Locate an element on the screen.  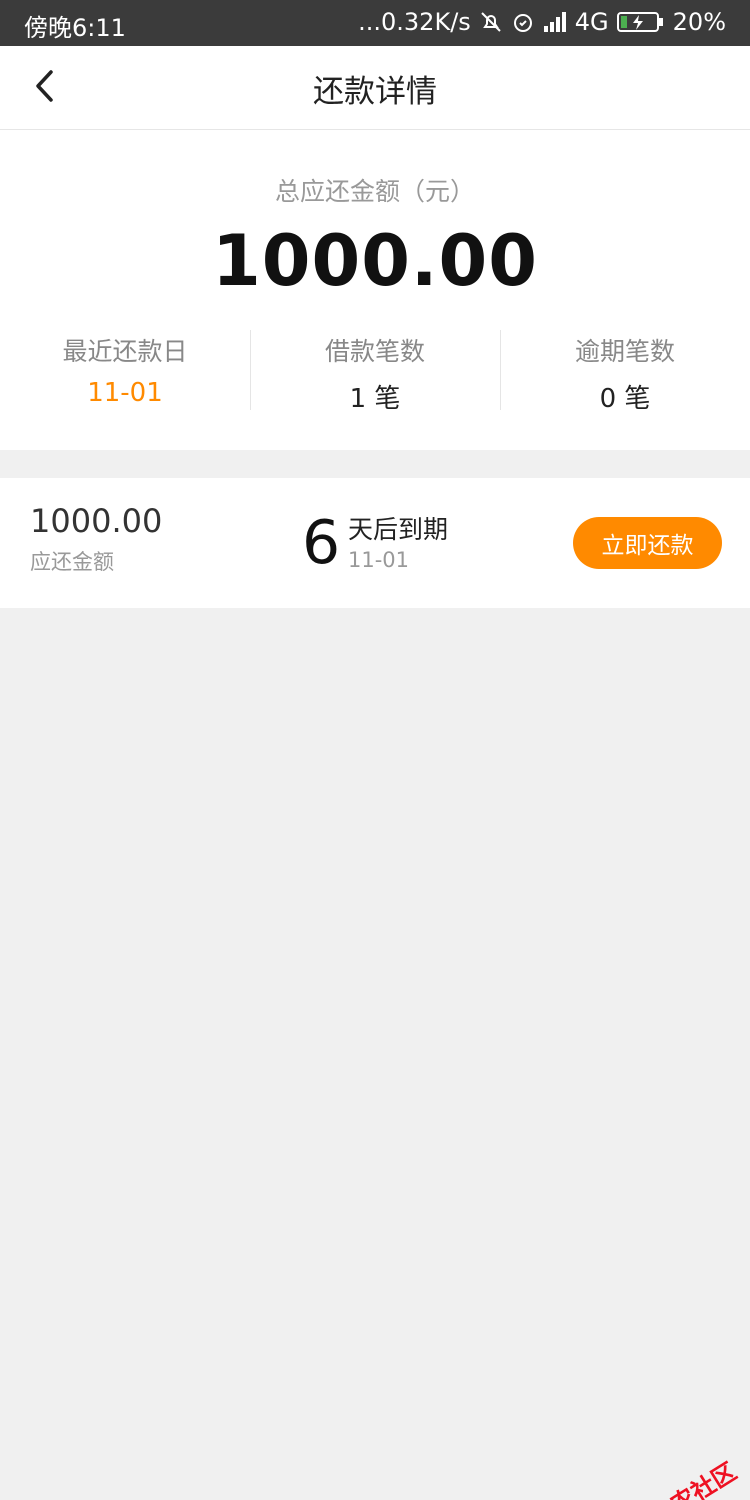
status-right: ...0.32K/s 4G 20% is located at coordinates (542, 22).